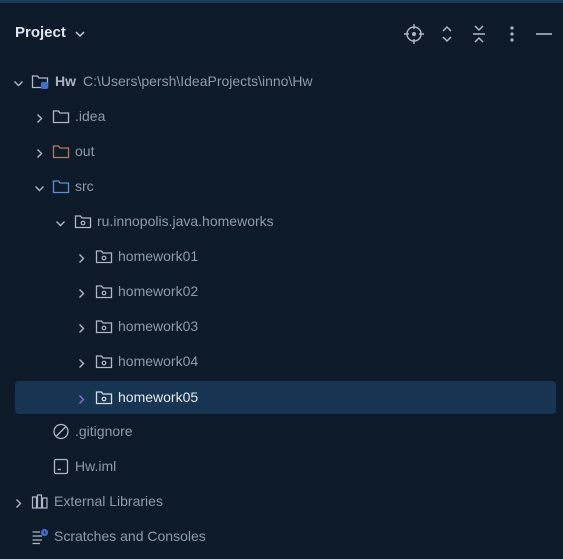 The image size is (563, 559). I want to click on minimize-icon, so click(544, 34).